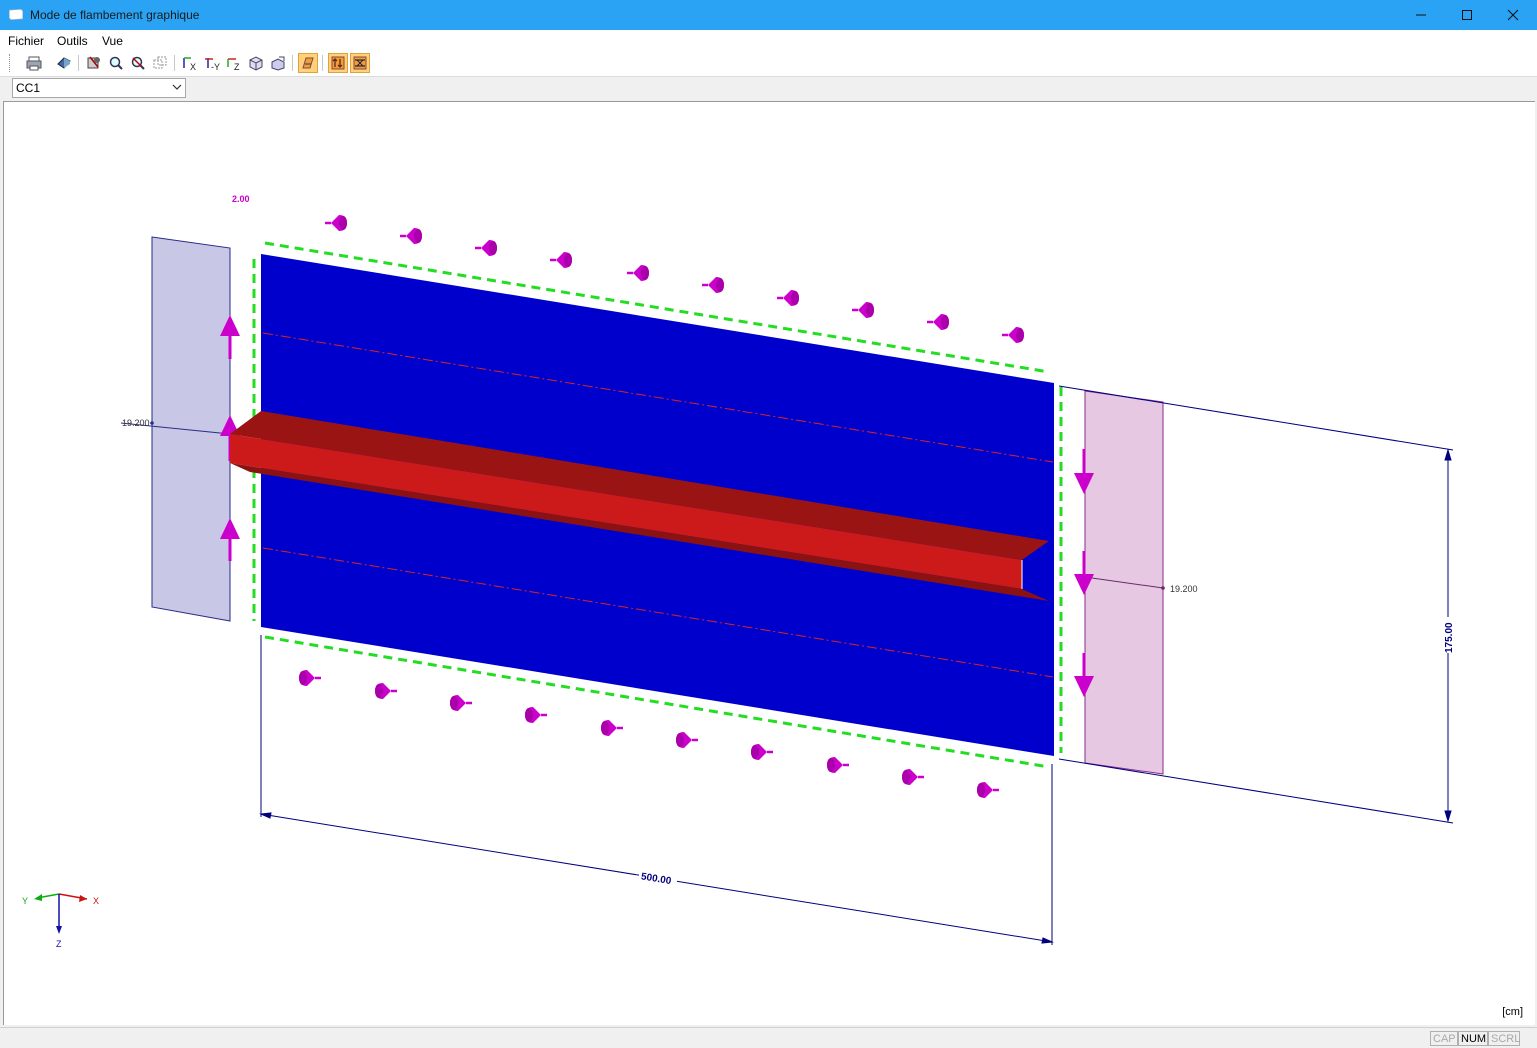  What do you see at coordinates (768, 40) in the screenshot?
I see `menu-bar: Fichier Outils Vue` at bounding box center [768, 40].